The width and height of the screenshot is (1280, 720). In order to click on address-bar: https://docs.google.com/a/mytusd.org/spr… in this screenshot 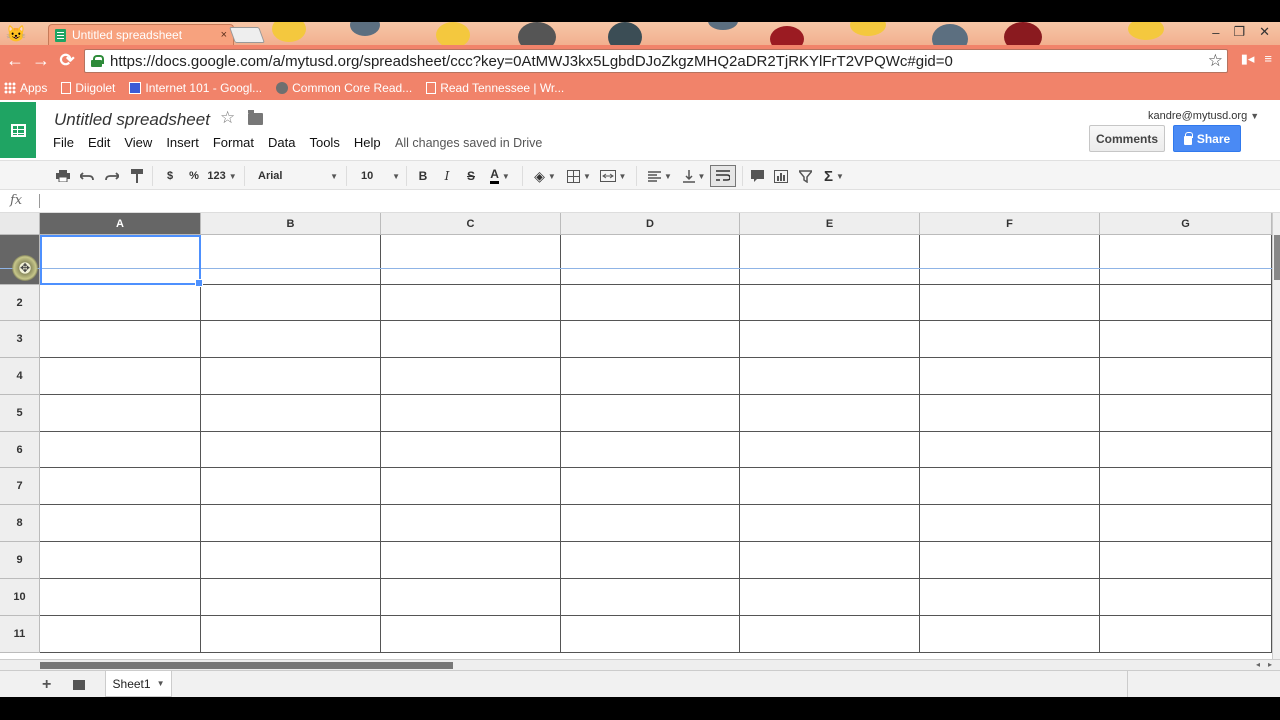, I will do `click(656, 61)`.